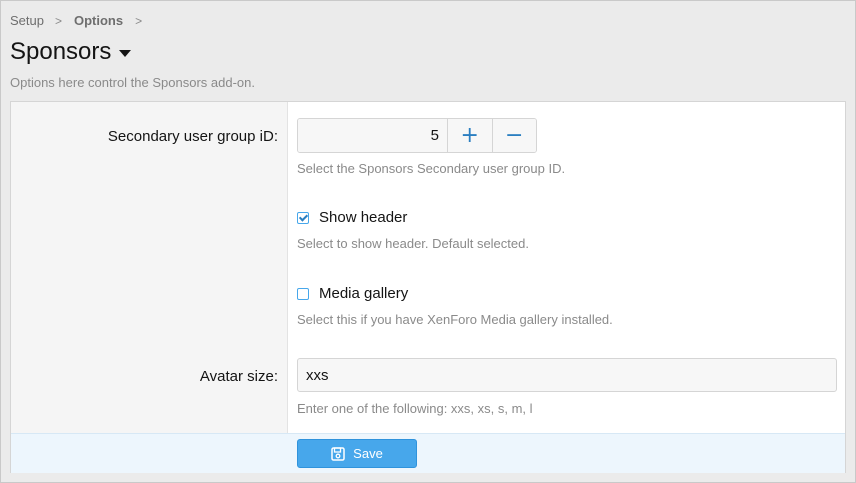 Image resolution: width=856 pixels, height=483 pixels. What do you see at coordinates (567, 375) in the screenshot?
I see `avatar-size-input` at bounding box center [567, 375].